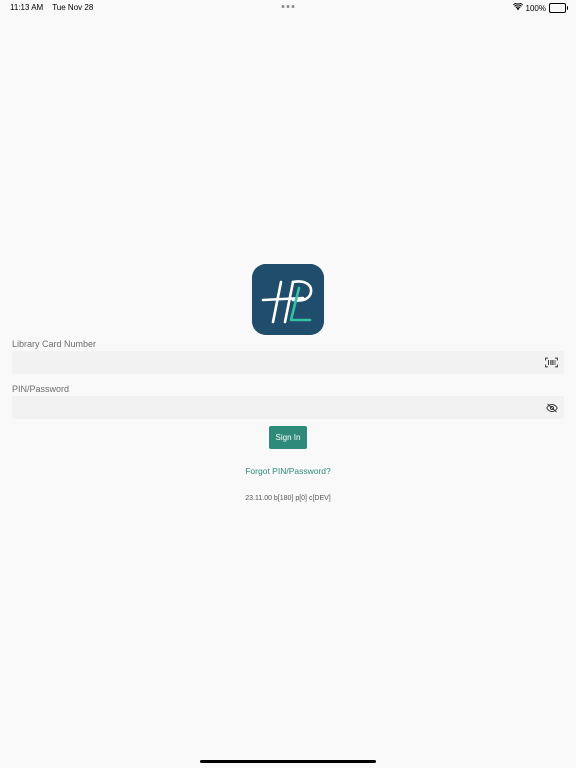 The image size is (576, 768). I want to click on pin-field, so click(288, 407).